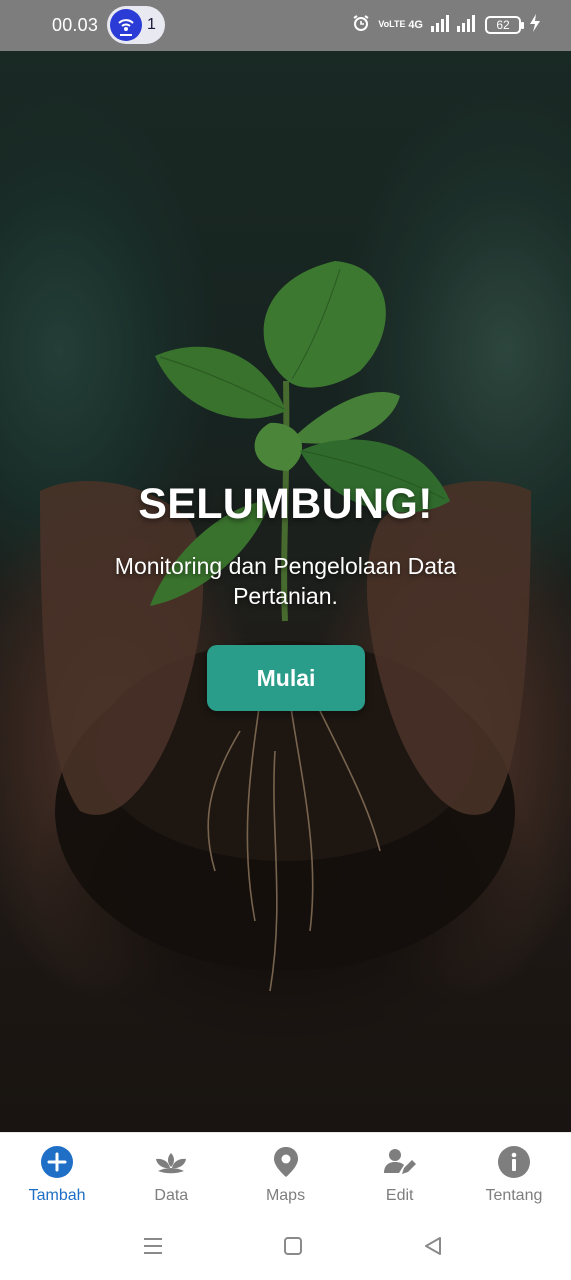 The image size is (571, 1280). I want to click on nav-item-edit: Edit, so click(400, 1176).